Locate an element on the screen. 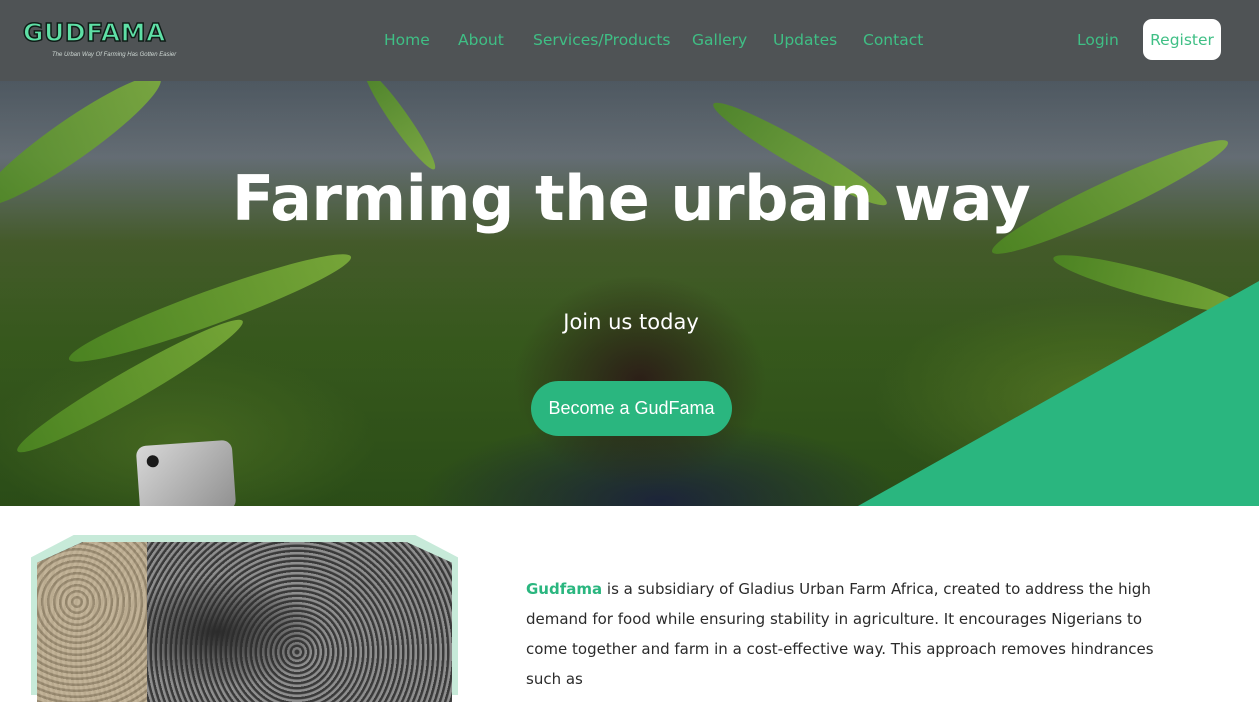 This screenshot has height=702, width=1259. login-link: Login is located at coordinates (1098, 40).